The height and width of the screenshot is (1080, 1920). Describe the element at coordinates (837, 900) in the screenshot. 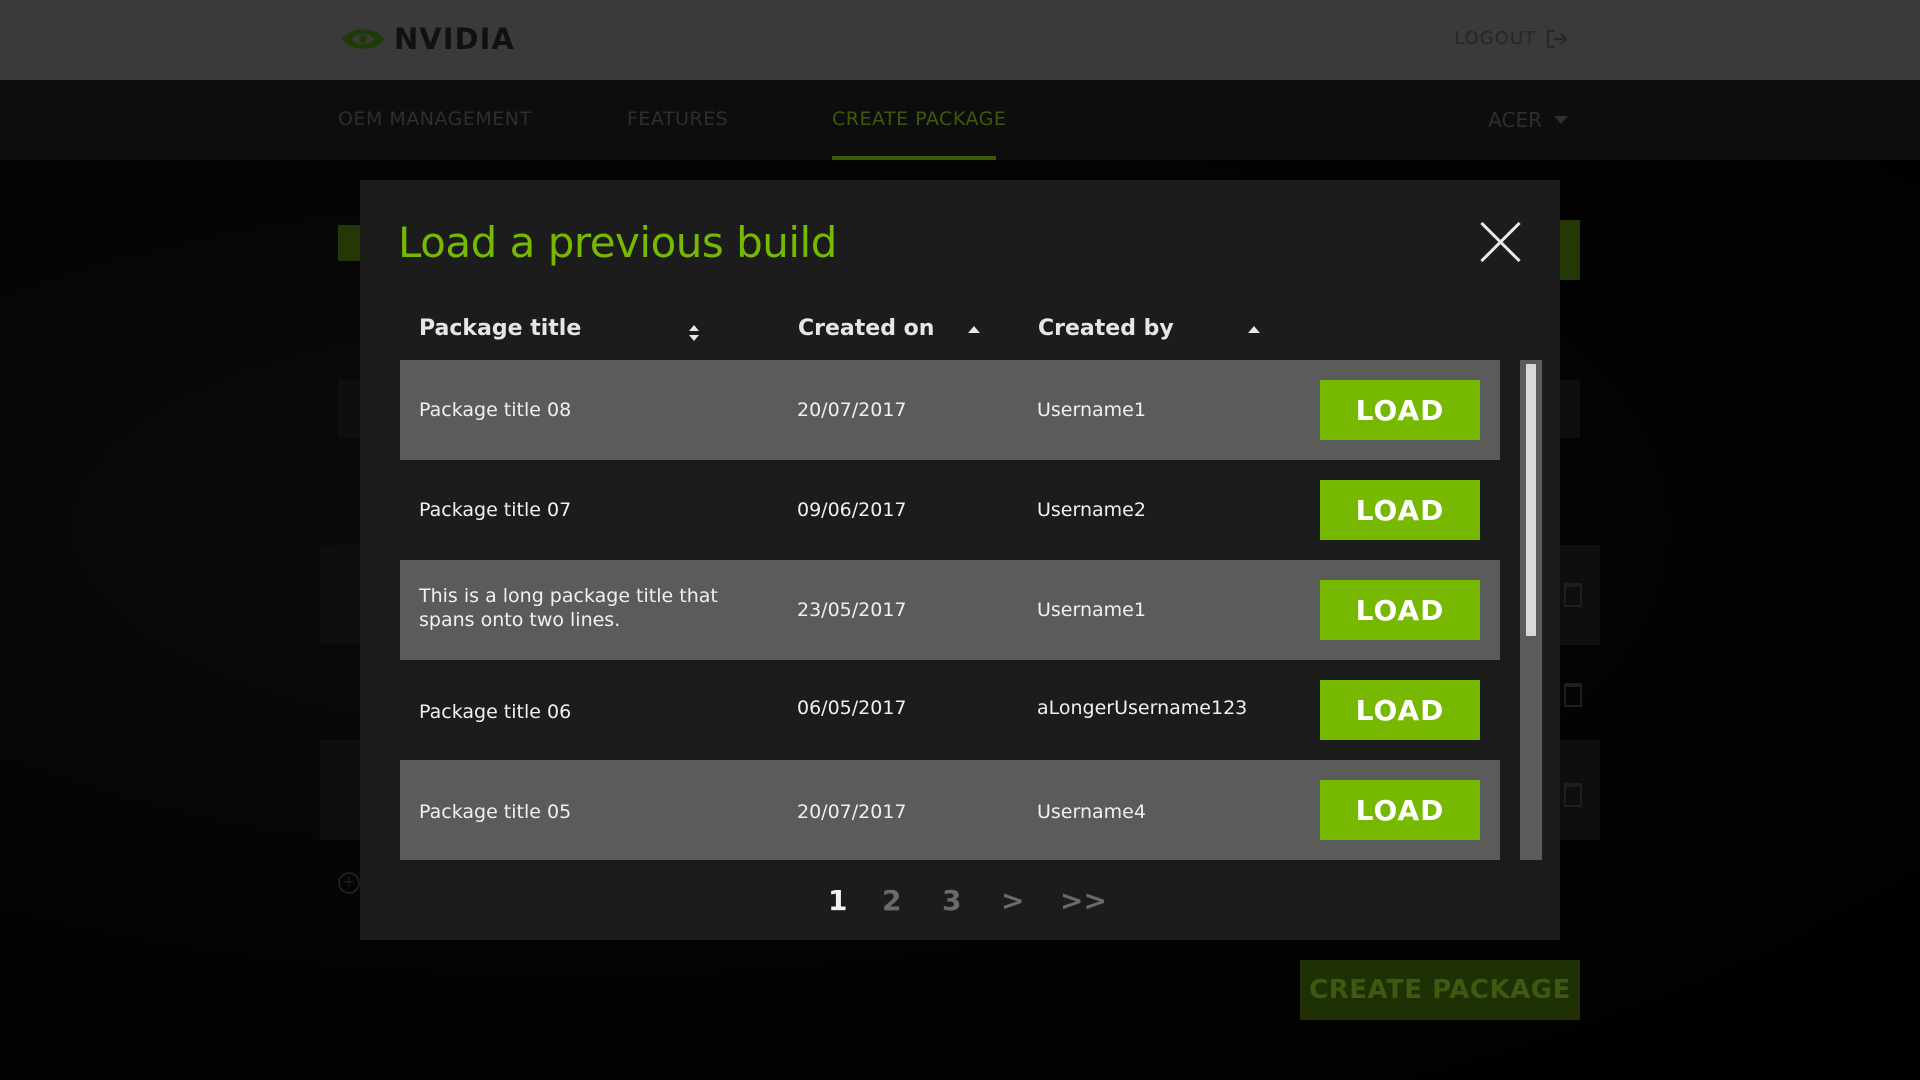

I see `page-1-link: 1` at that location.